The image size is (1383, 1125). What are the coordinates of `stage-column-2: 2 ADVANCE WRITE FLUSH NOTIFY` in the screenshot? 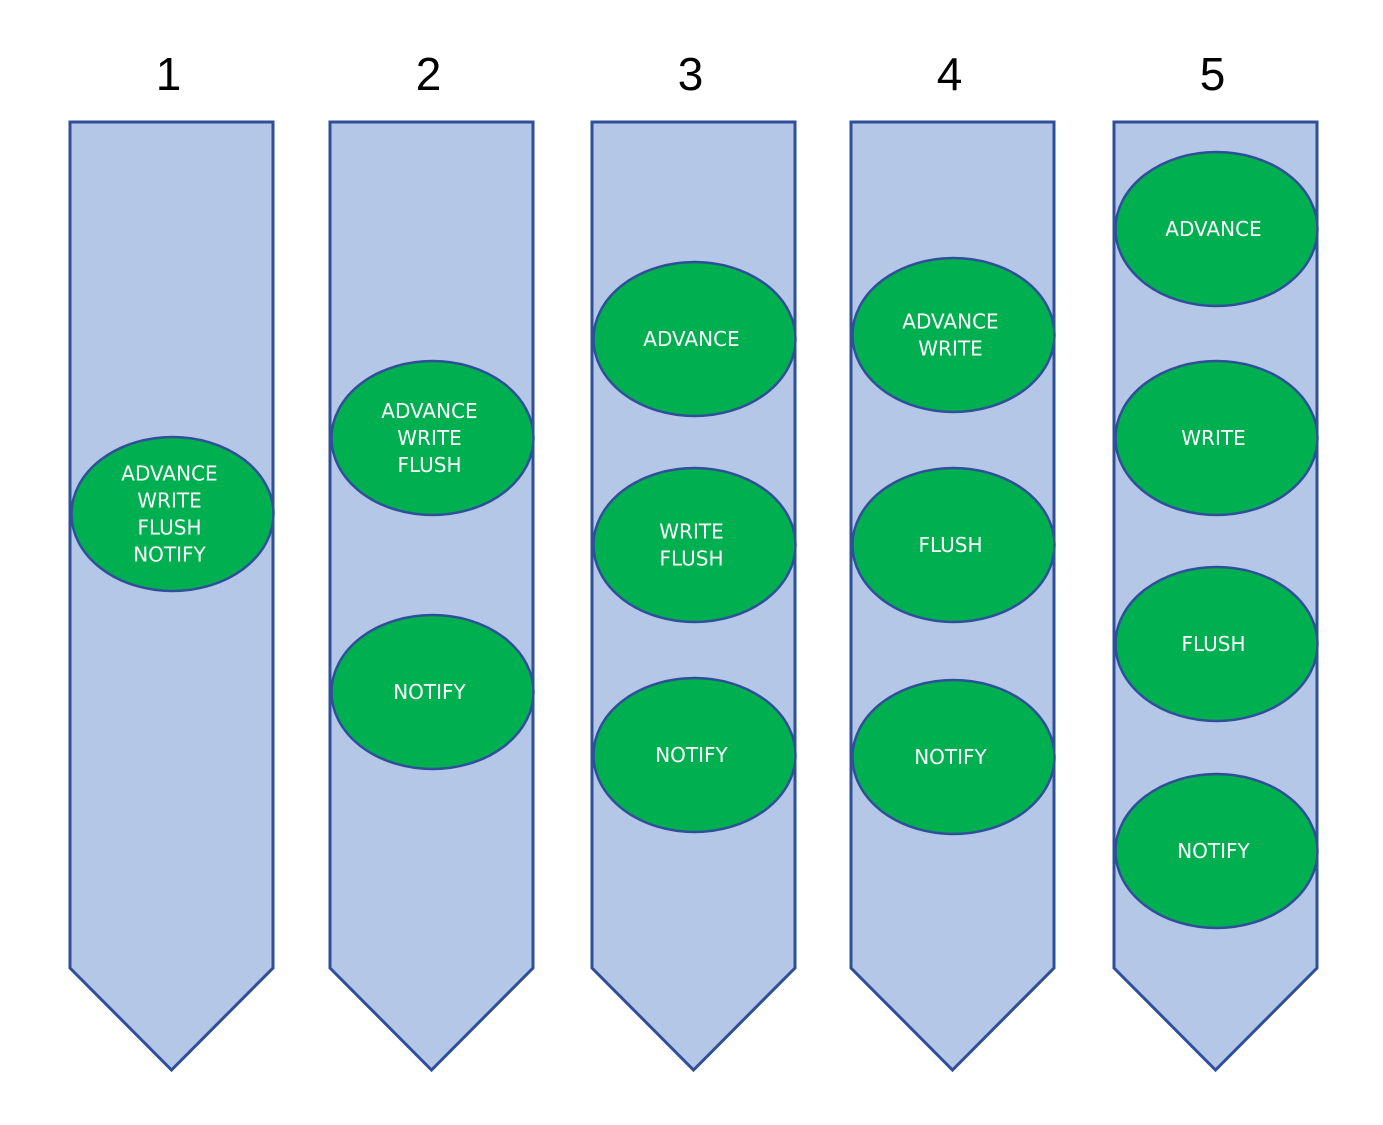 It's located at (431, 560).